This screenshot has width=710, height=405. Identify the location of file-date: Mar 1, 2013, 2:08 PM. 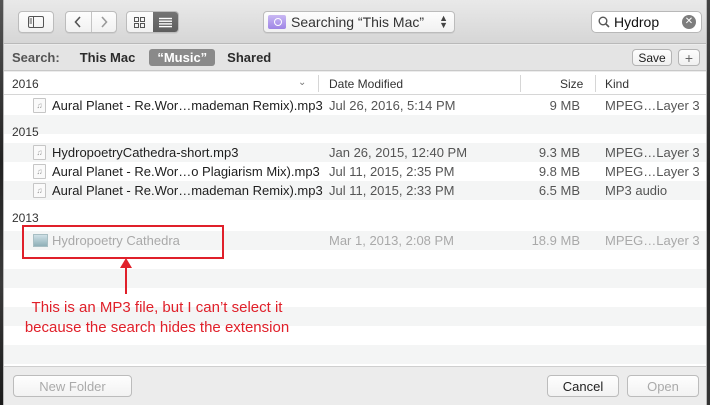
(392, 240).